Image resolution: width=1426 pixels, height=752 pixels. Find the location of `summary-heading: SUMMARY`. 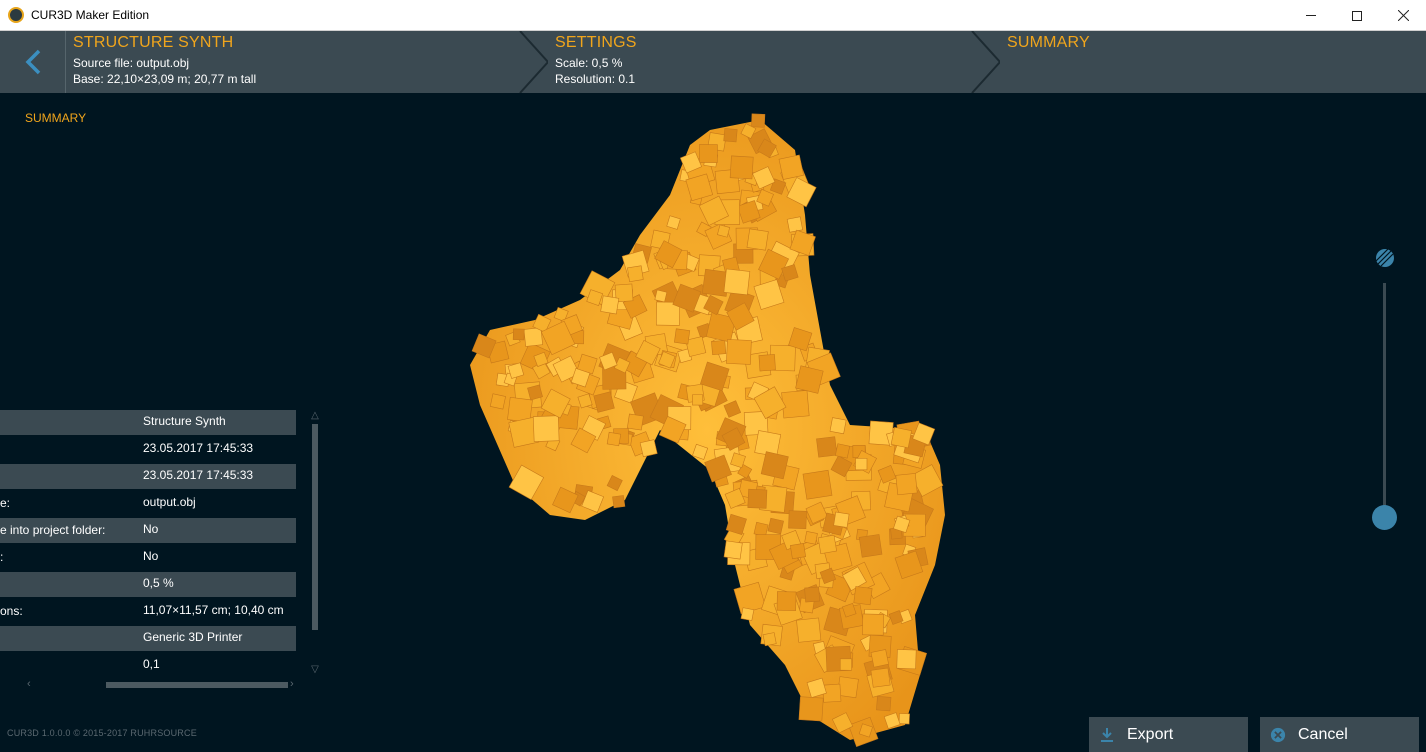

summary-heading: SUMMARY is located at coordinates (56, 118).